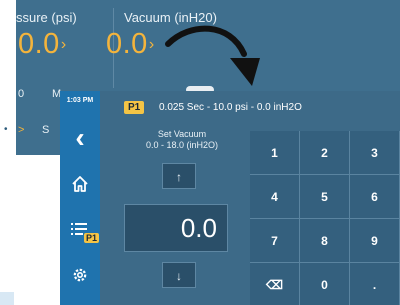 The image size is (400, 305). What do you see at coordinates (275, 284) in the screenshot?
I see `key-backspace: ⌫` at bounding box center [275, 284].